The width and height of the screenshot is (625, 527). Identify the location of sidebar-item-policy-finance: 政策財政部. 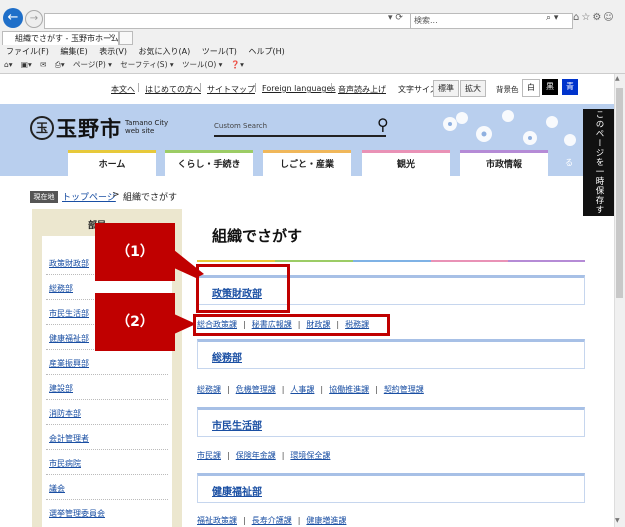
(69, 263).